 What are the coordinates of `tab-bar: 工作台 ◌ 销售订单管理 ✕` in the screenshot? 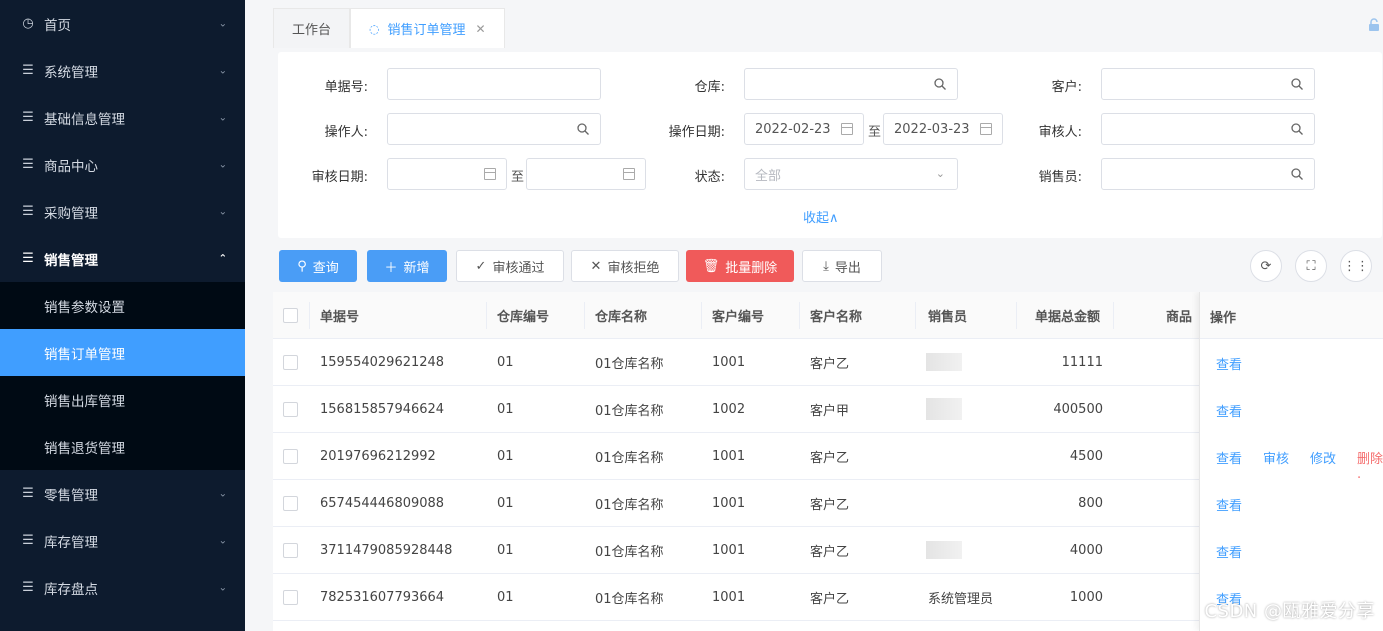 It's located at (389, 28).